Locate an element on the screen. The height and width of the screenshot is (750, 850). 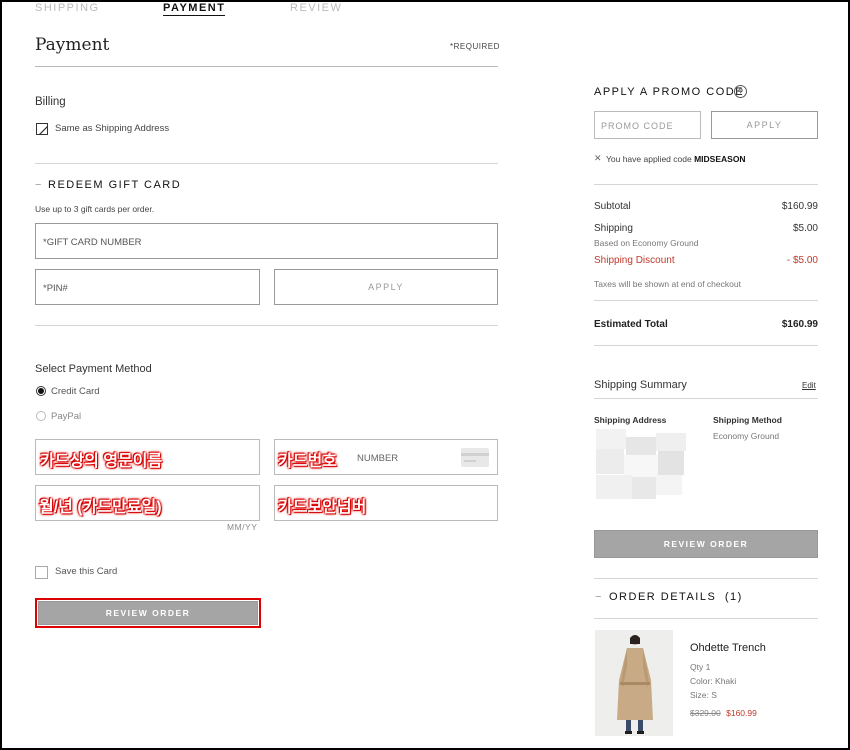
promo-applied-text: You have applied code MIDSEASON is located at coordinates (676, 159).